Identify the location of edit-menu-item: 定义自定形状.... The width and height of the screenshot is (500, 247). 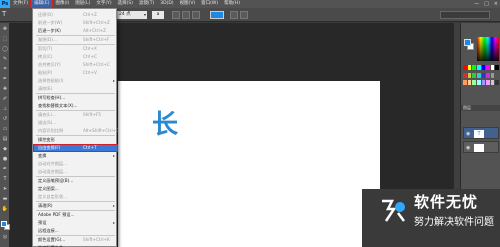
(75, 197).